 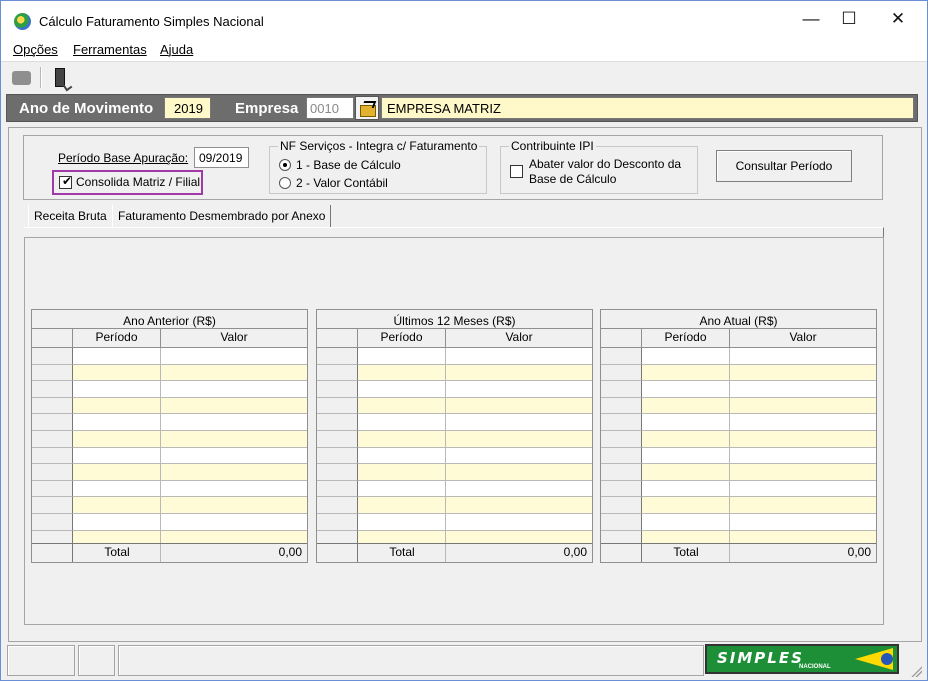 I want to click on close-icon: ✕, so click(x=898, y=19).